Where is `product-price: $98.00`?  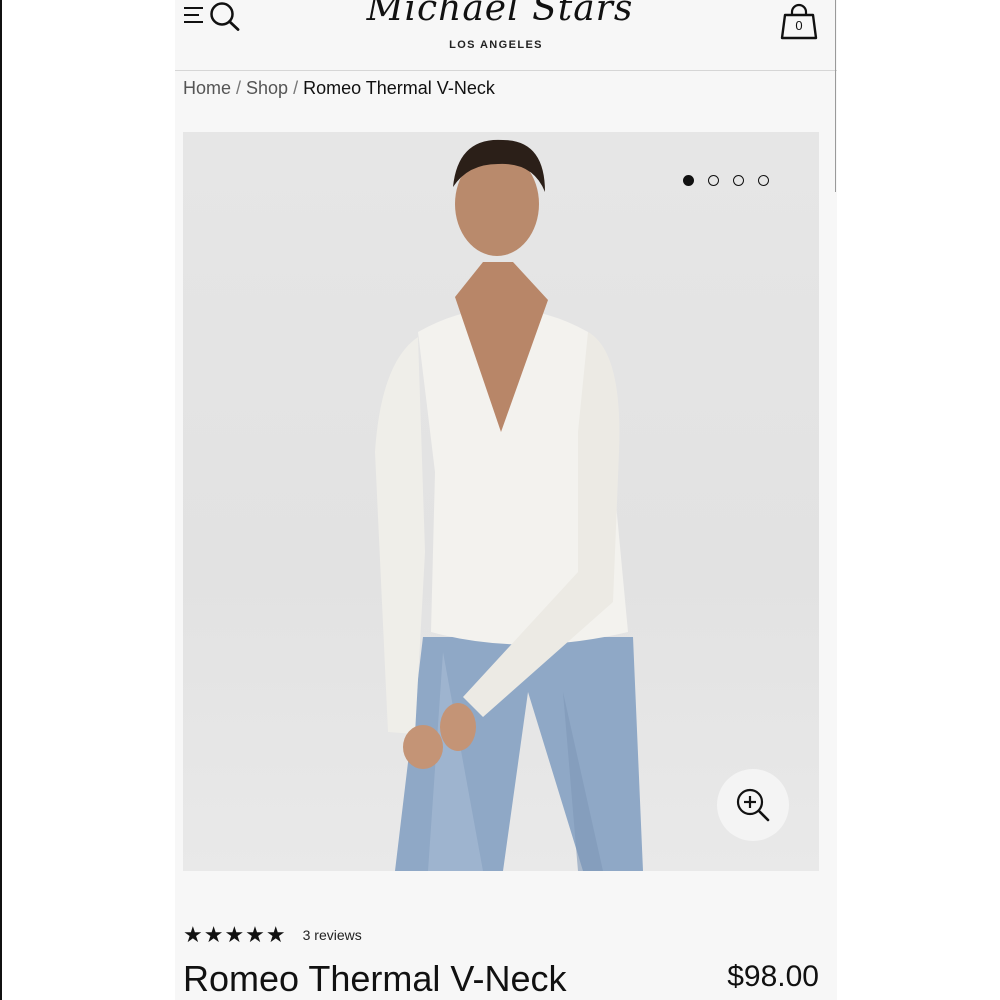 product-price: $98.00 is located at coordinates (773, 976).